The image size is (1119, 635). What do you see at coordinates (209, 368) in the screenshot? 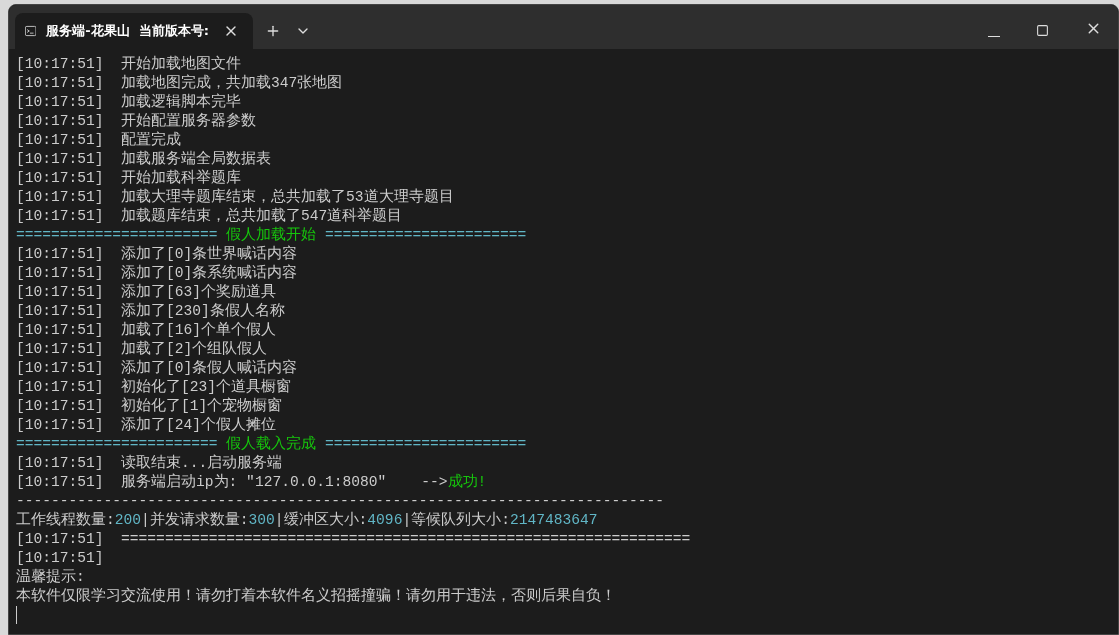
I see `log-text: 添加了[0]条假人喊话内容` at bounding box center [209, 368].